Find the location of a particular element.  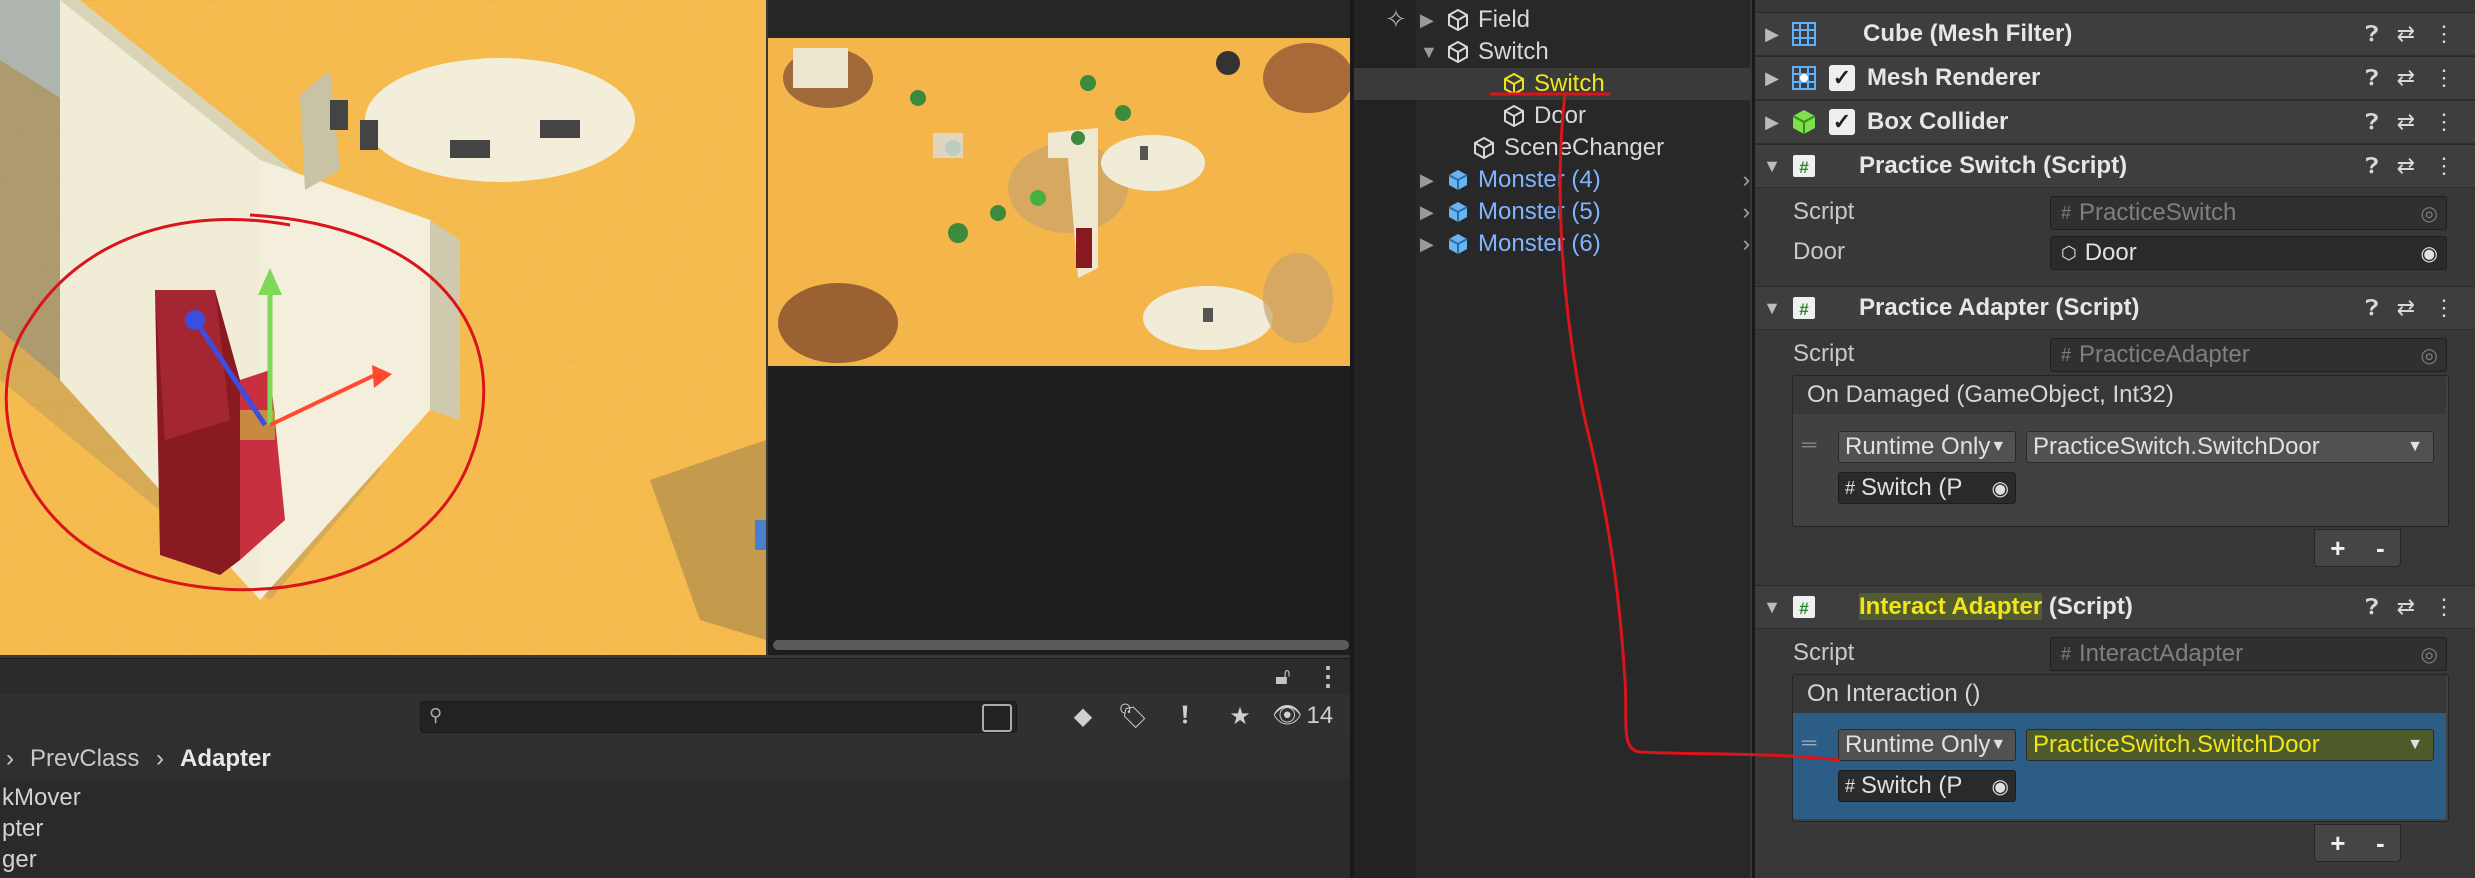

warning-filter-icon: ❗︎ is located at coordinates (1185, 716).